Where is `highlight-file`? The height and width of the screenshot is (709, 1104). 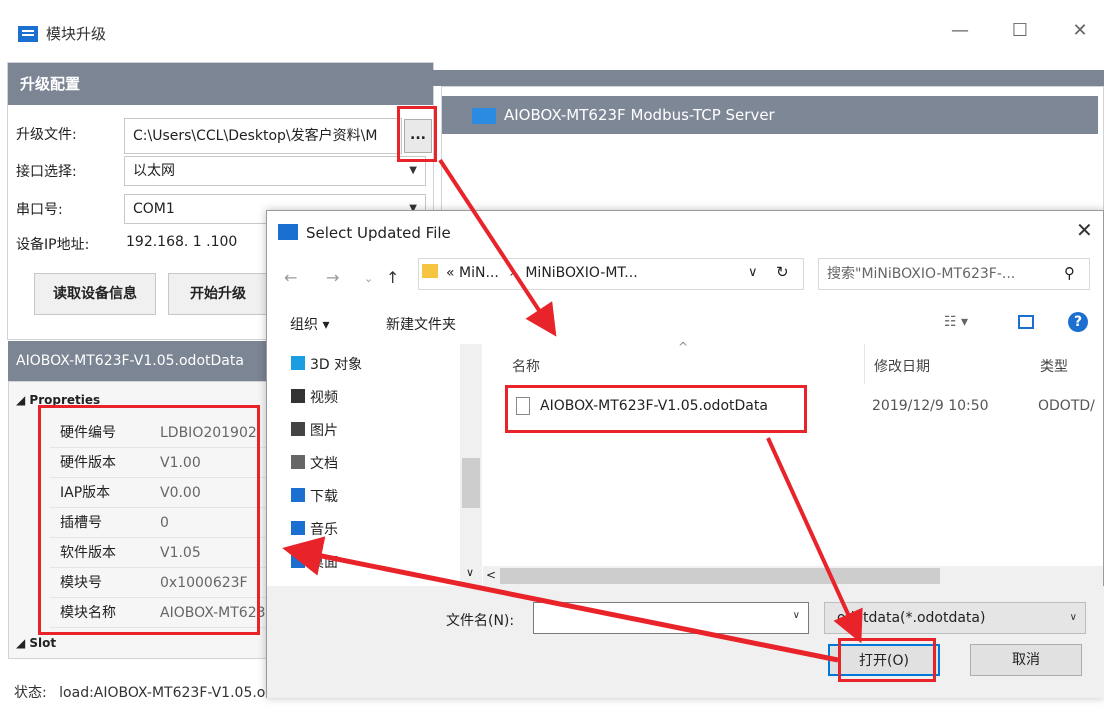 highlight-file is located at coordinates (656, 409).